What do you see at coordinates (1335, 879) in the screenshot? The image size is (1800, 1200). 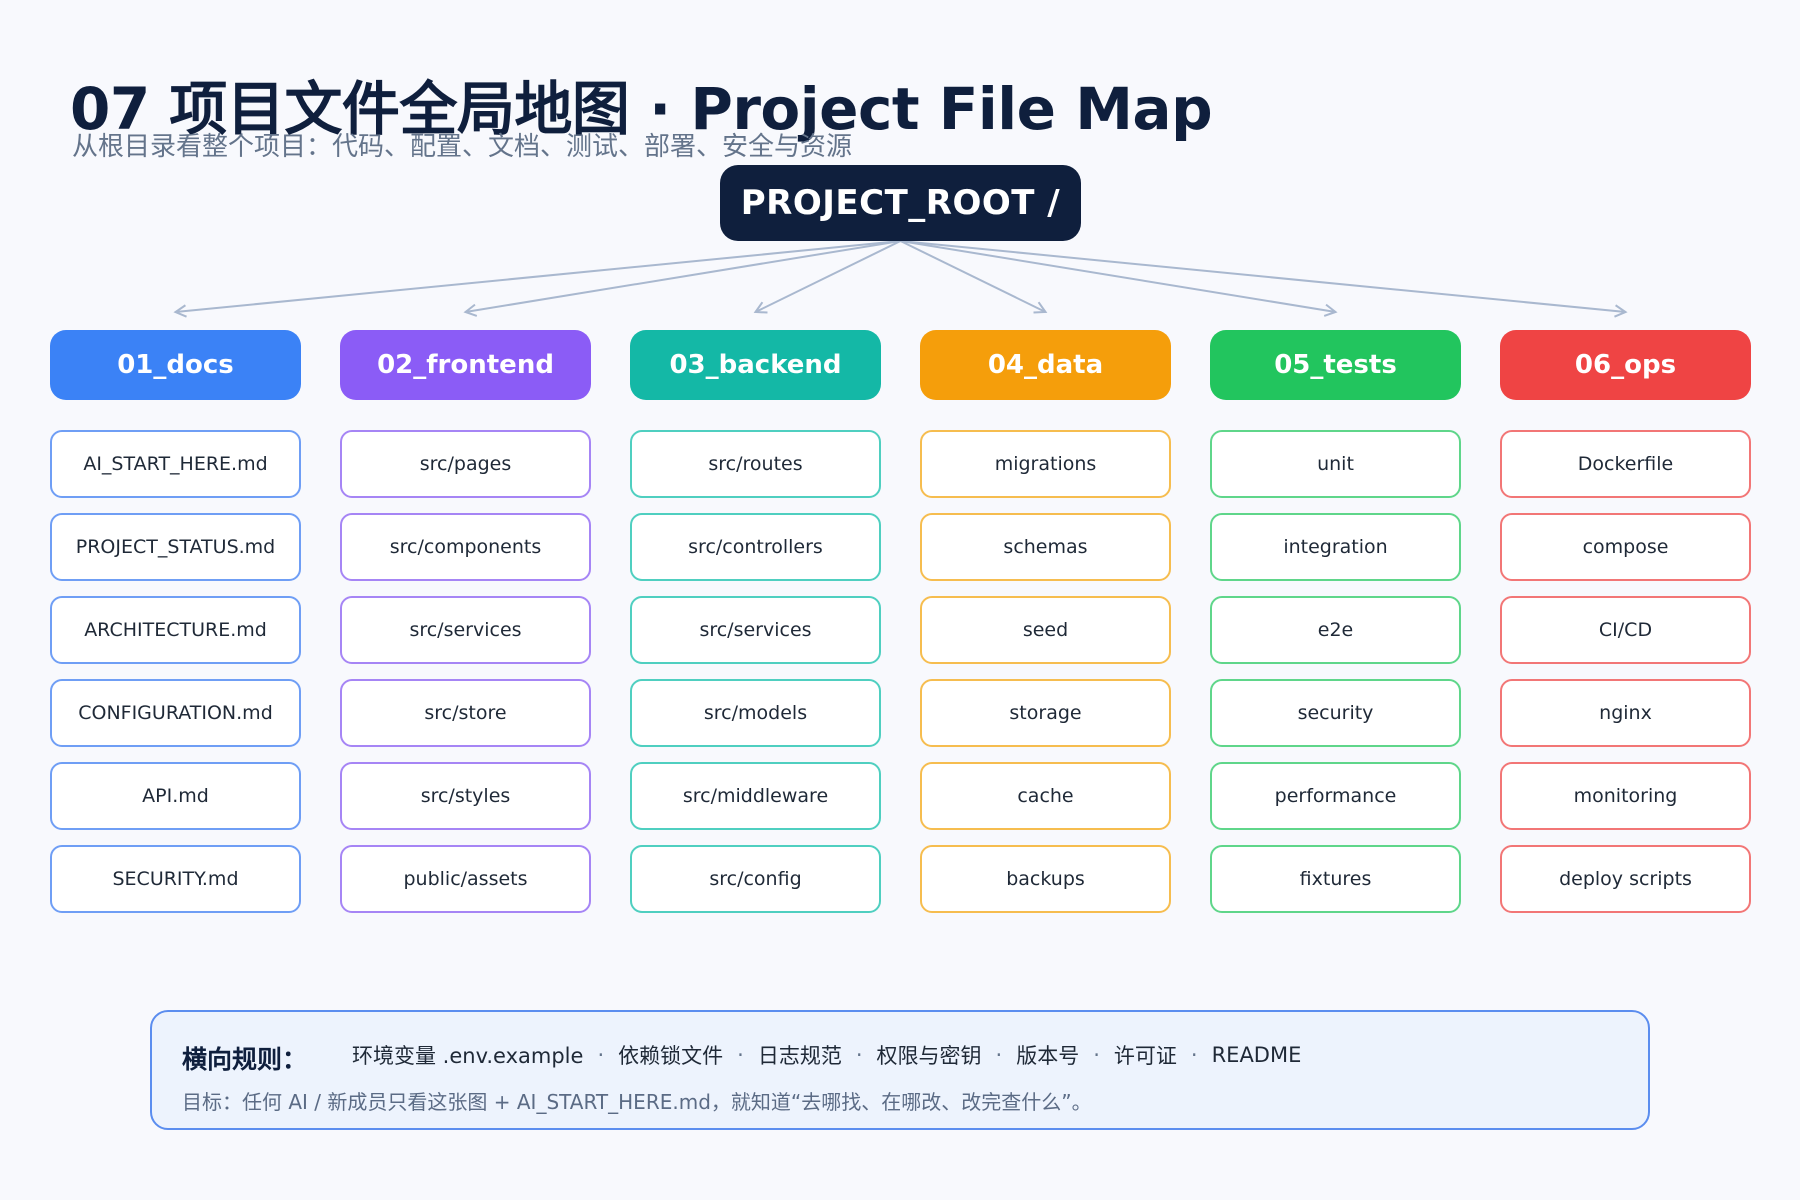 I see `file-node: fixtures` at bounding box center [1335, 879].